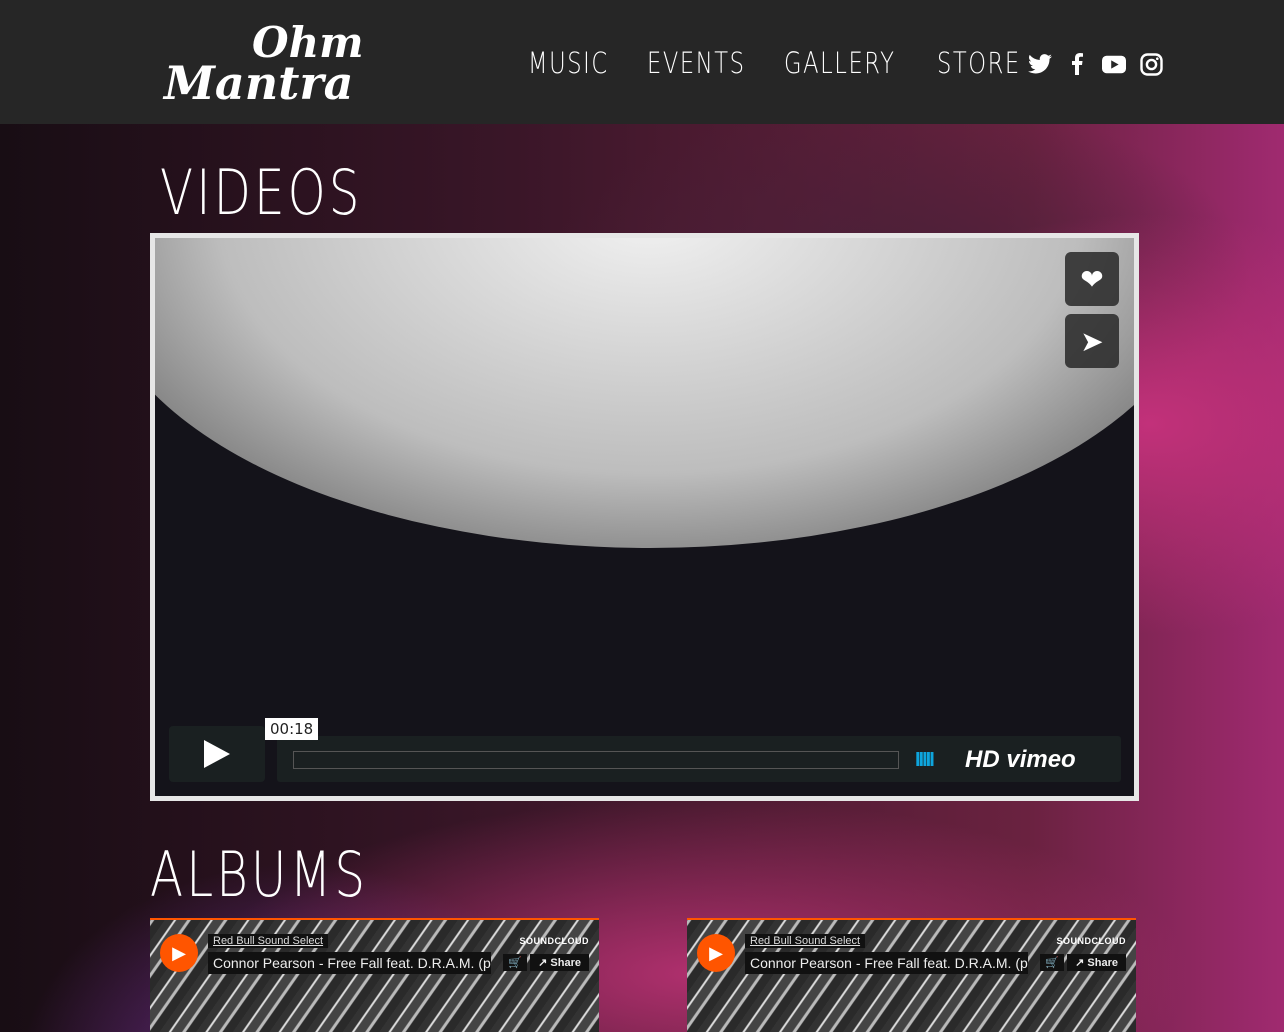 This screenshot has height=1032, width=1284. What do you see at coordinates (259, 83) in the screenshot?
I see `logo-line2: Mantra` at bounding box center [259, 83].